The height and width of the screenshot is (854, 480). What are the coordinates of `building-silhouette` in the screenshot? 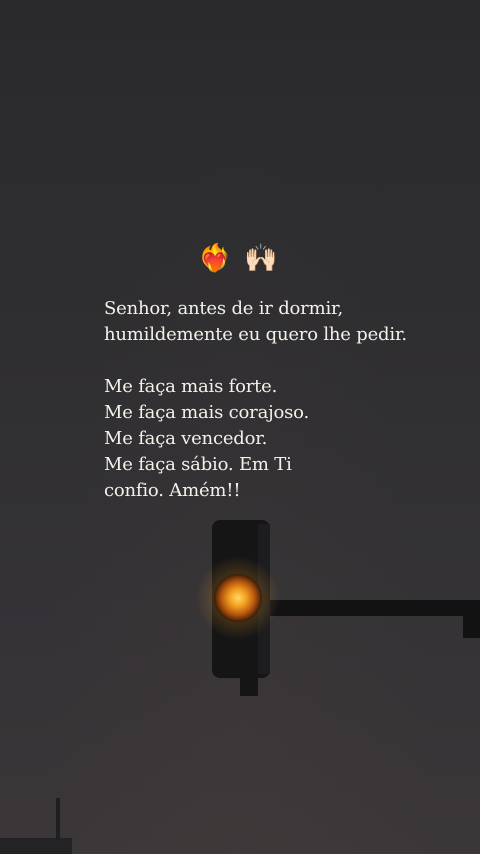 It's located at (36, 826).